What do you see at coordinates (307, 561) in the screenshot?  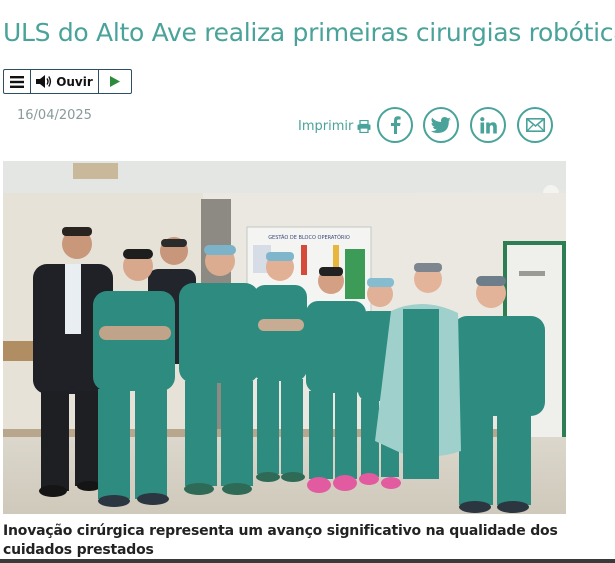 I see `bottom-scroll-edge` at bounding box center [307, 561].